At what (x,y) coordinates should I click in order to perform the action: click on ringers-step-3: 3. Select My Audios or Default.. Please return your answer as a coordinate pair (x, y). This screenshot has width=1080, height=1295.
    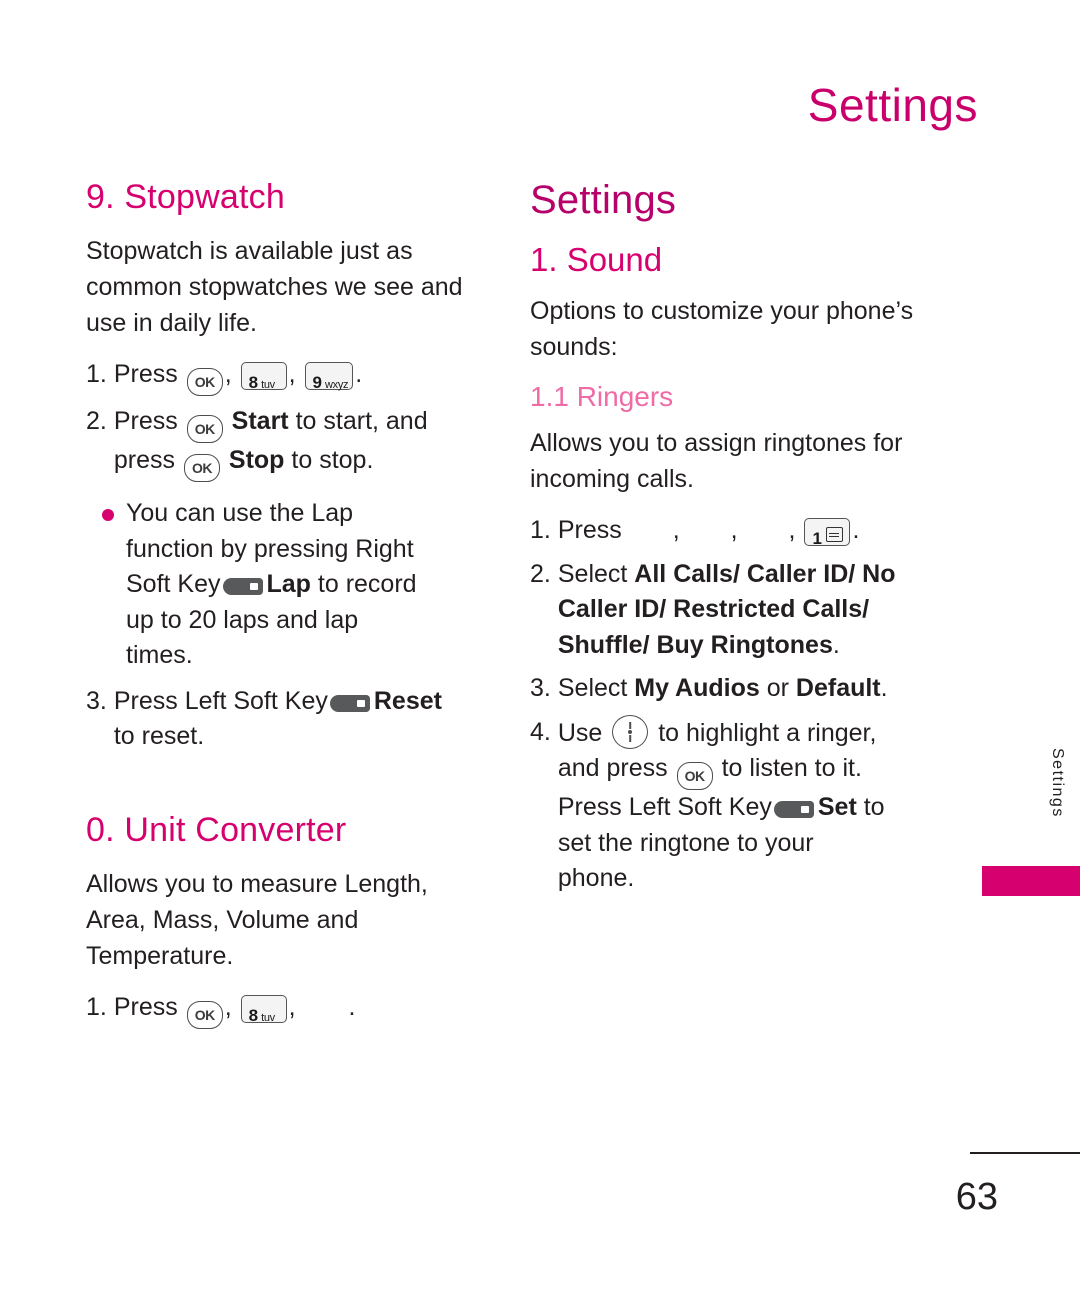
    Looking at the image, I should click on (740, 689).